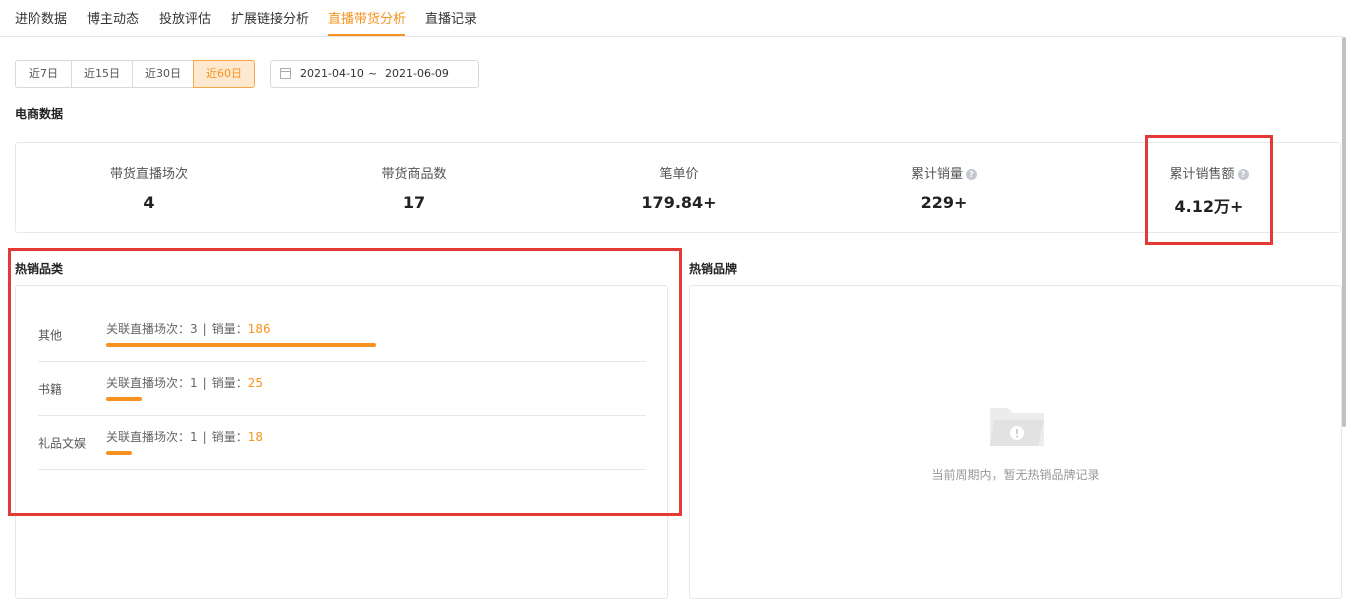 The height and width of the screenshot is (611, 1359). I want to click on date-start: 2021-04-10, so click(332, 73).